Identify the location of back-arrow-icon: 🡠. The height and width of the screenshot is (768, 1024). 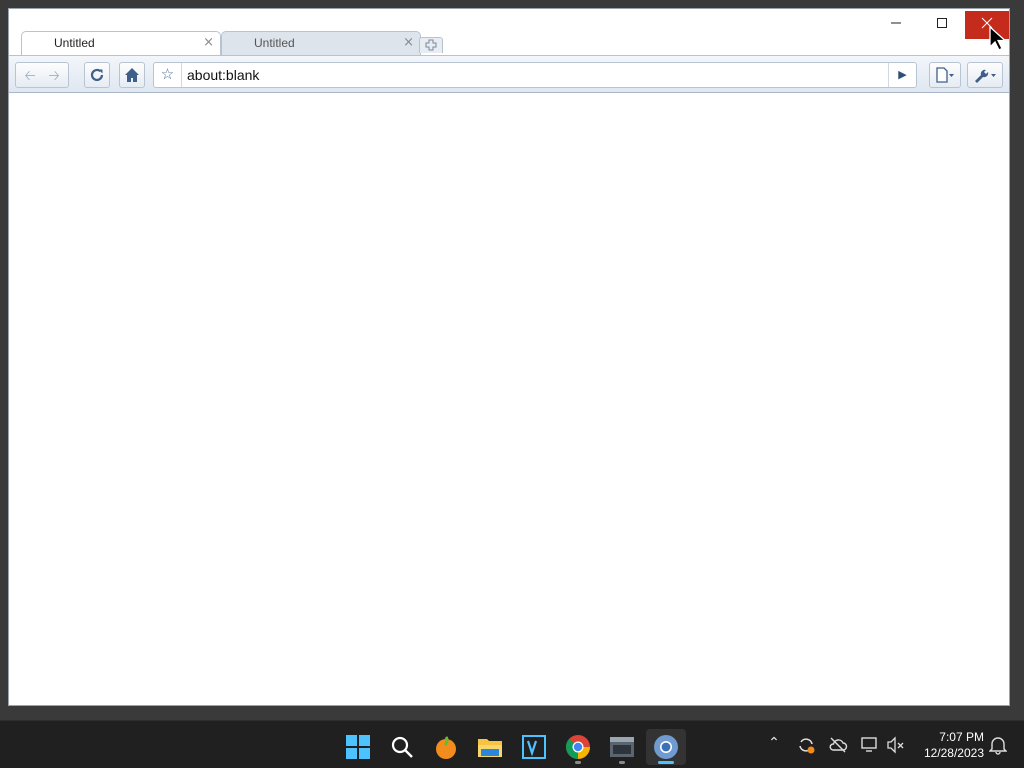
(30, 76).